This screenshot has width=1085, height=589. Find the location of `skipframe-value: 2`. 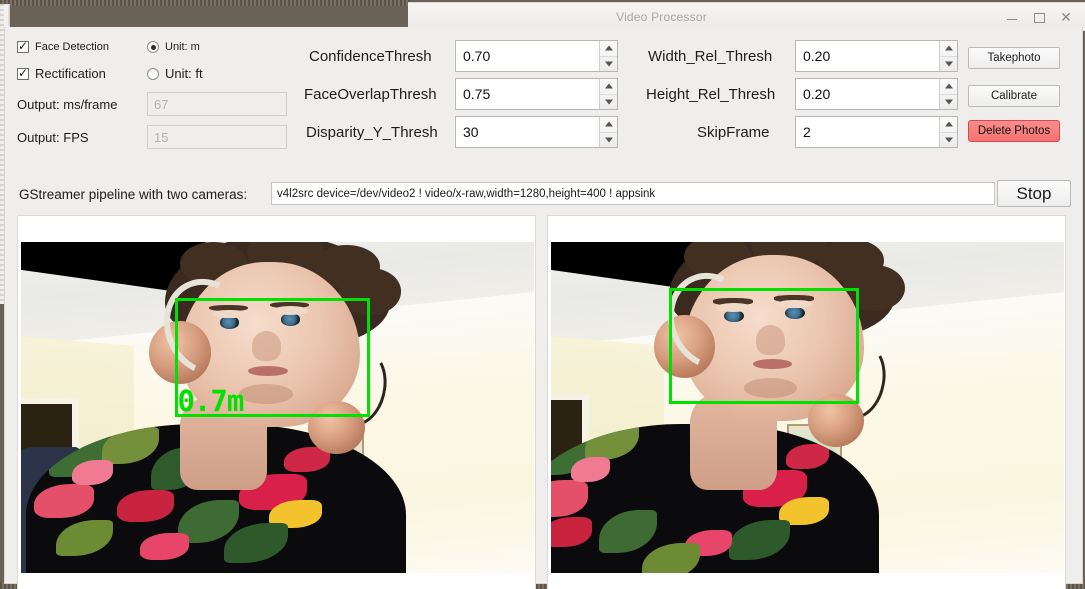

skipframe-value: 2 is located at coordinates (867, 132).